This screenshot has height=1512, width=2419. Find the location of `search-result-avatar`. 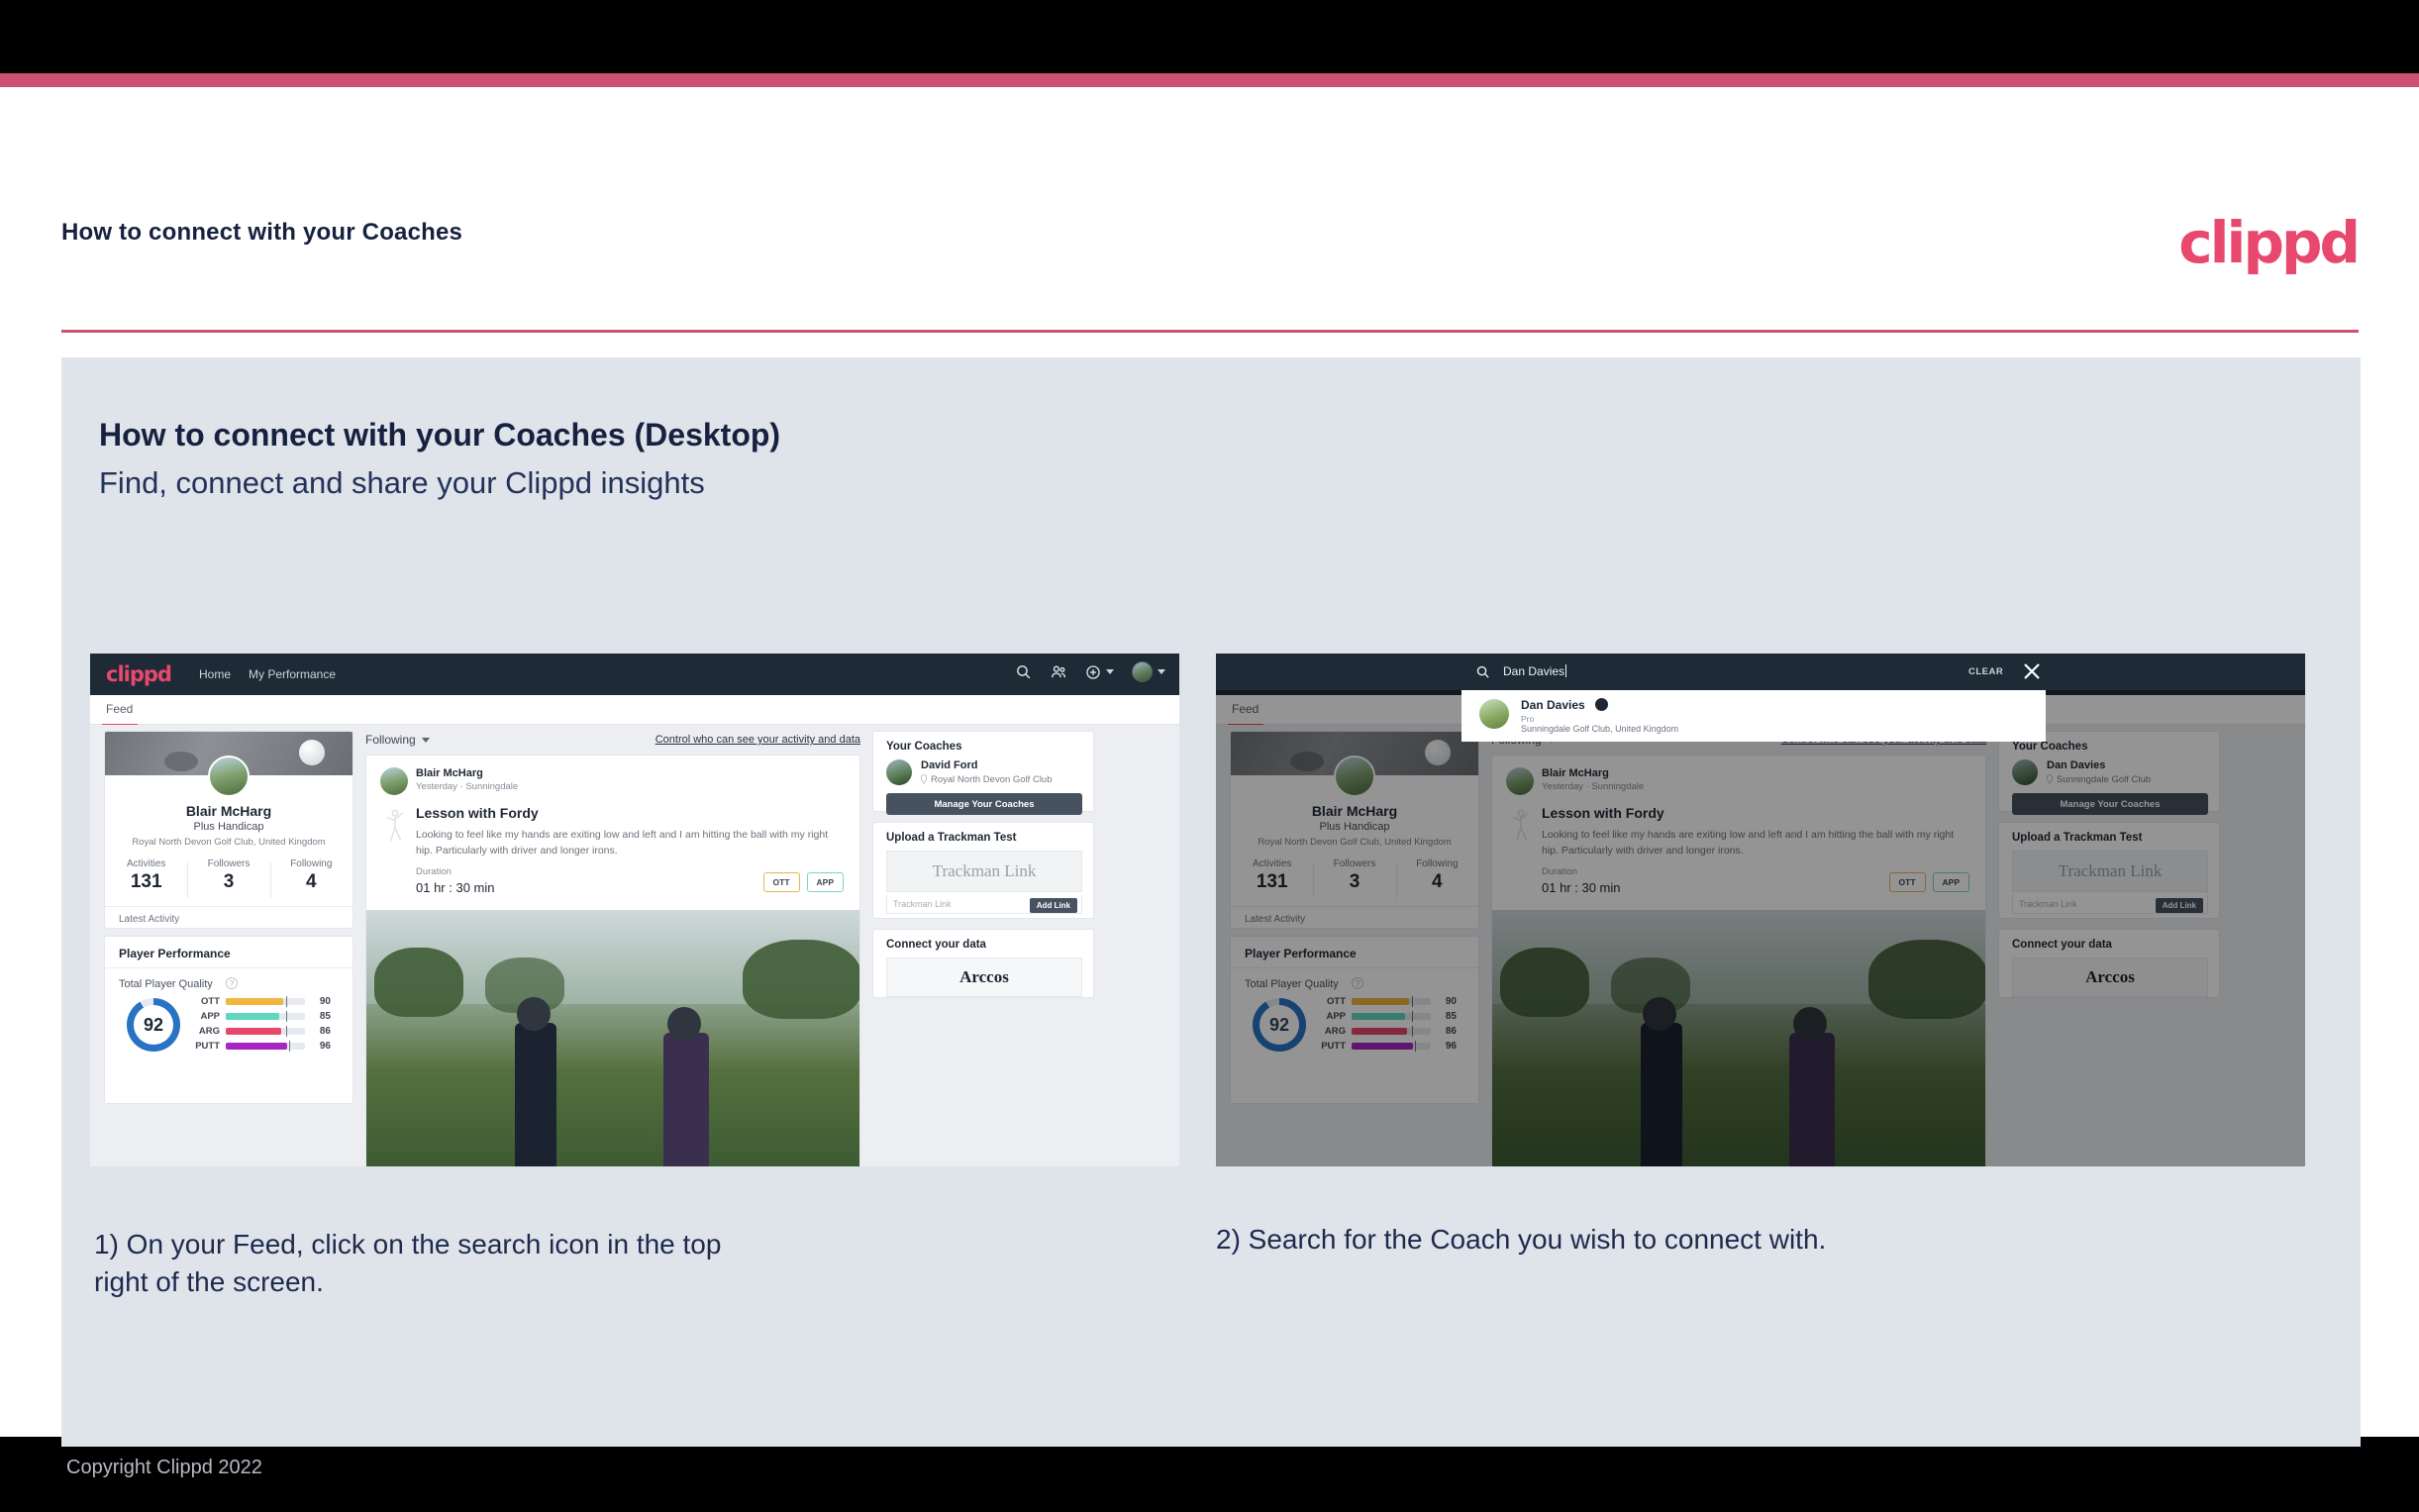

search-result-avatar is located at coordinates (1494, 714).